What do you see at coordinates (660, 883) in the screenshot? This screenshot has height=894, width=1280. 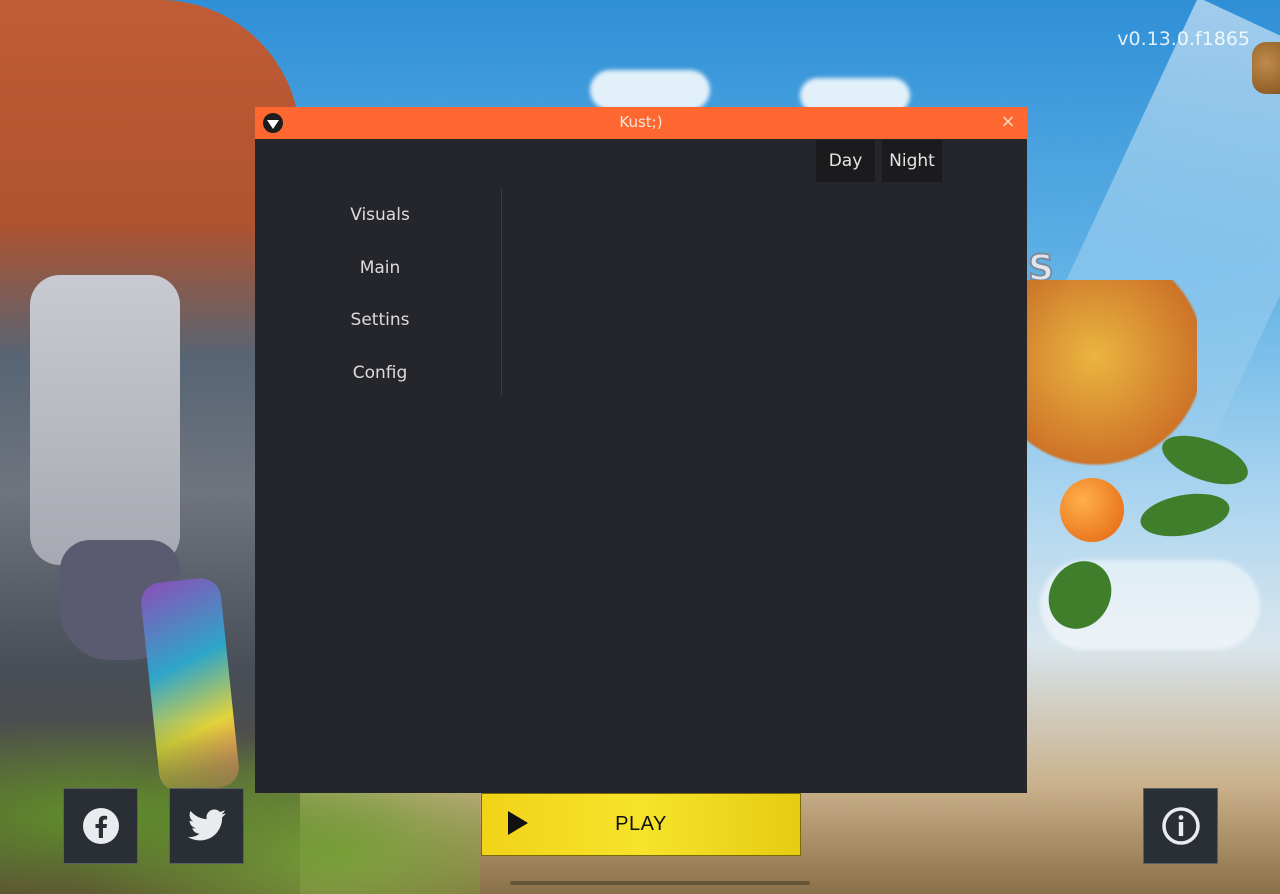 I see `home-indicator` at bounding box center [660, 883].